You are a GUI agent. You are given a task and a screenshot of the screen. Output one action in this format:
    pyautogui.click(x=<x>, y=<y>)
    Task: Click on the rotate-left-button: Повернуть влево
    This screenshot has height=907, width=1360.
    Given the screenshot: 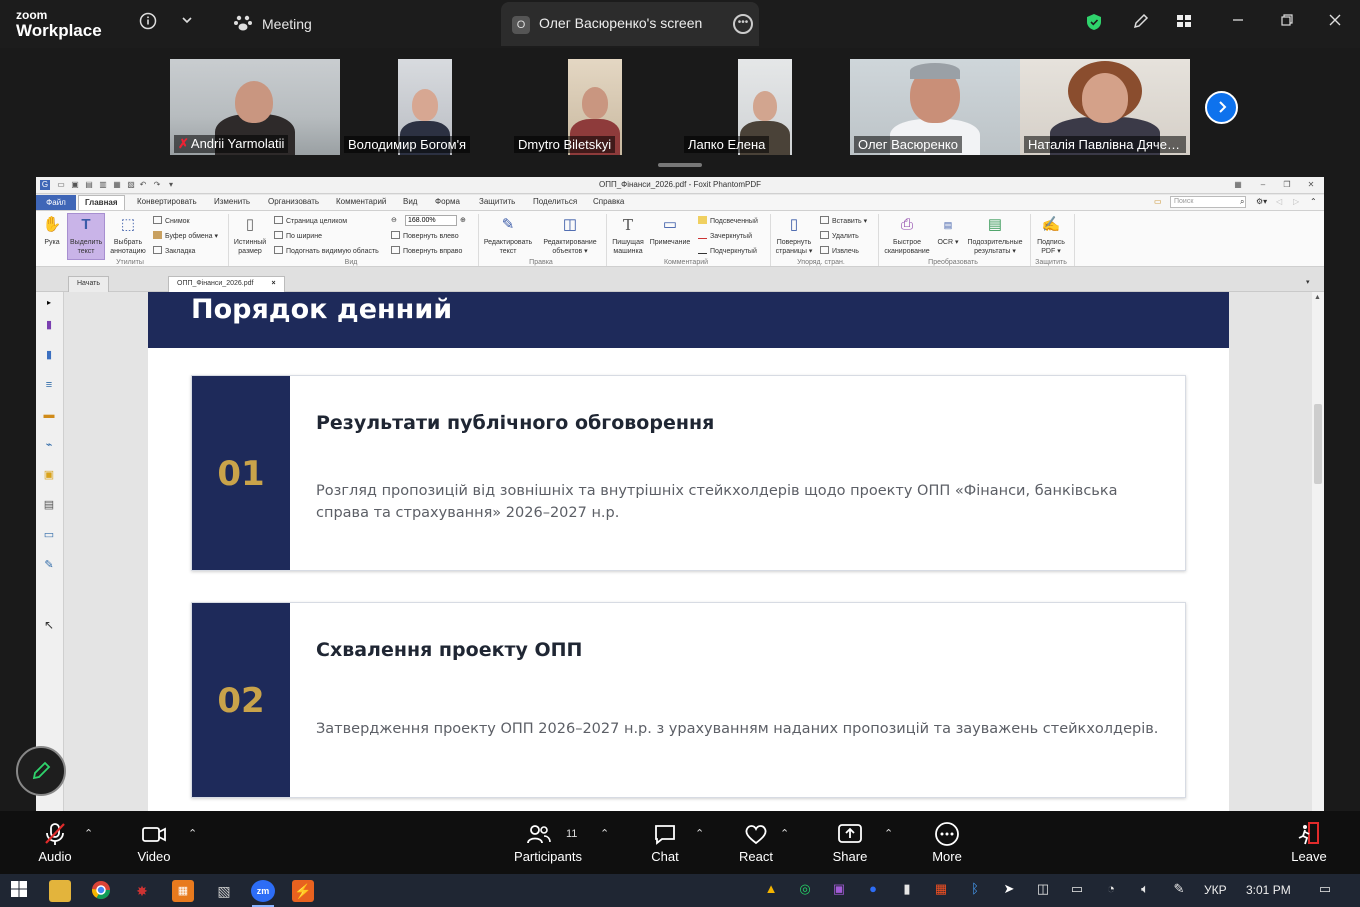 What is the action you would take?
    pyautogui.click(x=425, y=235)
    